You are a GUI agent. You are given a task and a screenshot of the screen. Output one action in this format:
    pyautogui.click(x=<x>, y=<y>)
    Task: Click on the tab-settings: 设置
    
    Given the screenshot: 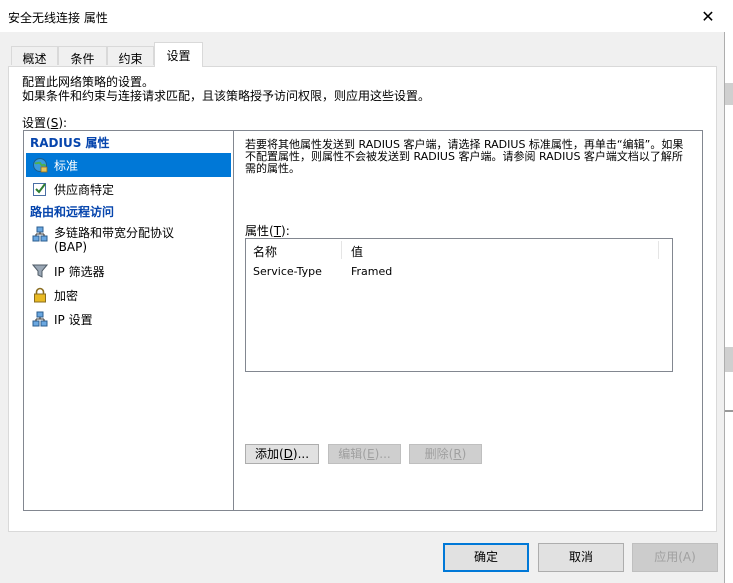 What is the action you would take?
    pyautogui.click(x=178, y=54)
    